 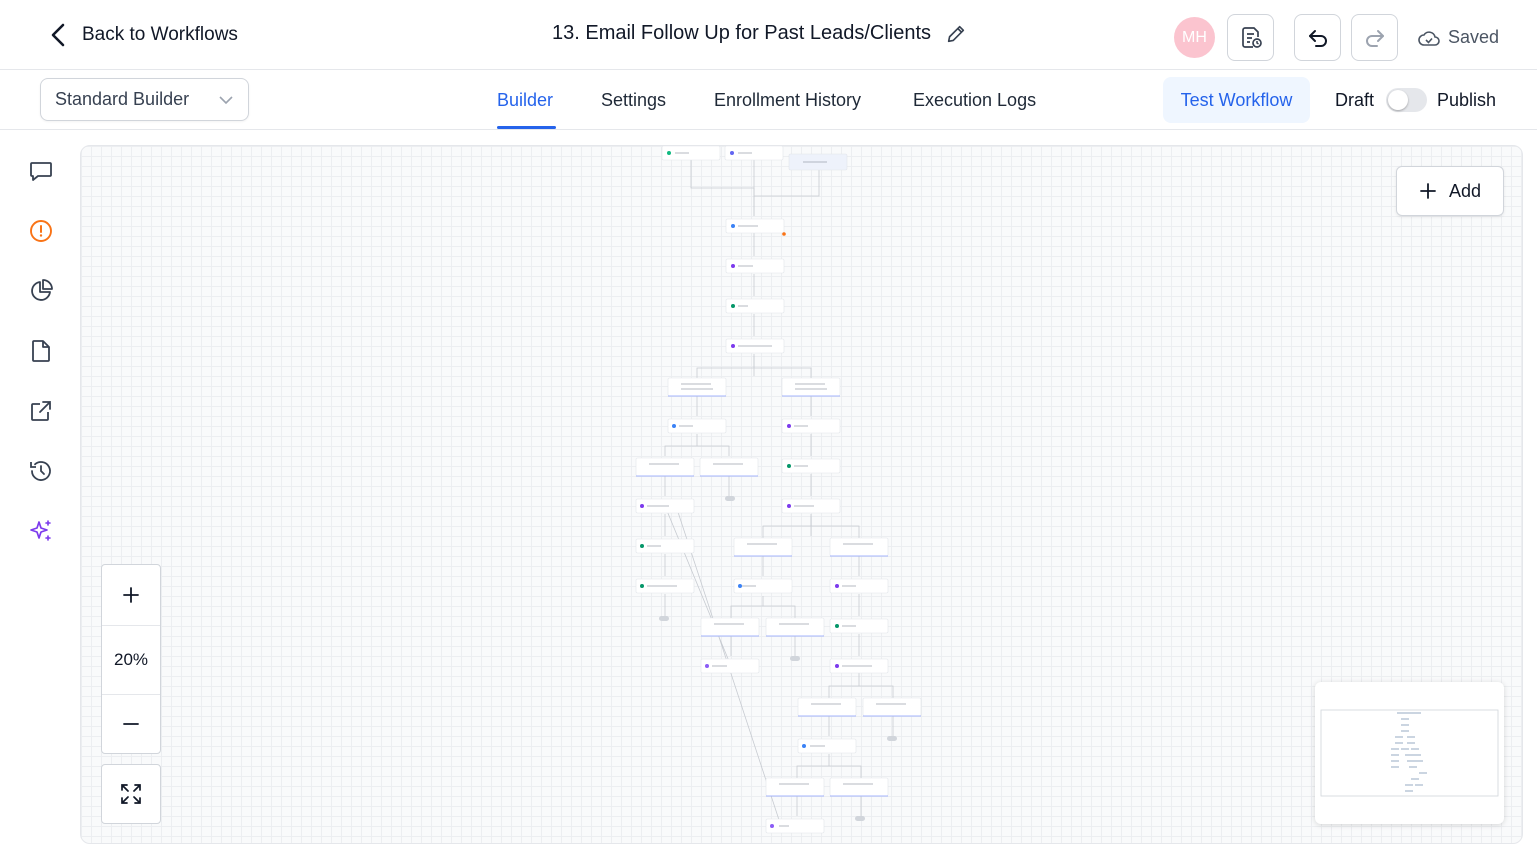 I want to click on minimap-preview, so click(x=1409, y=753).